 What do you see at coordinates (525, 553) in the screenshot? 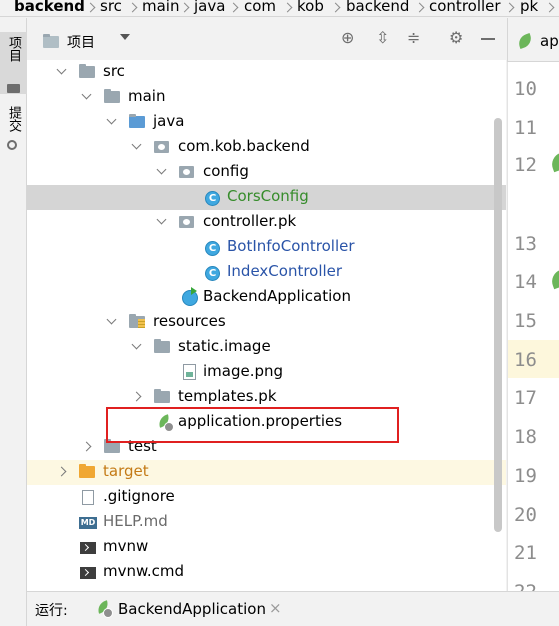
I see `line-number: 21` at bounding box center [525, 553].